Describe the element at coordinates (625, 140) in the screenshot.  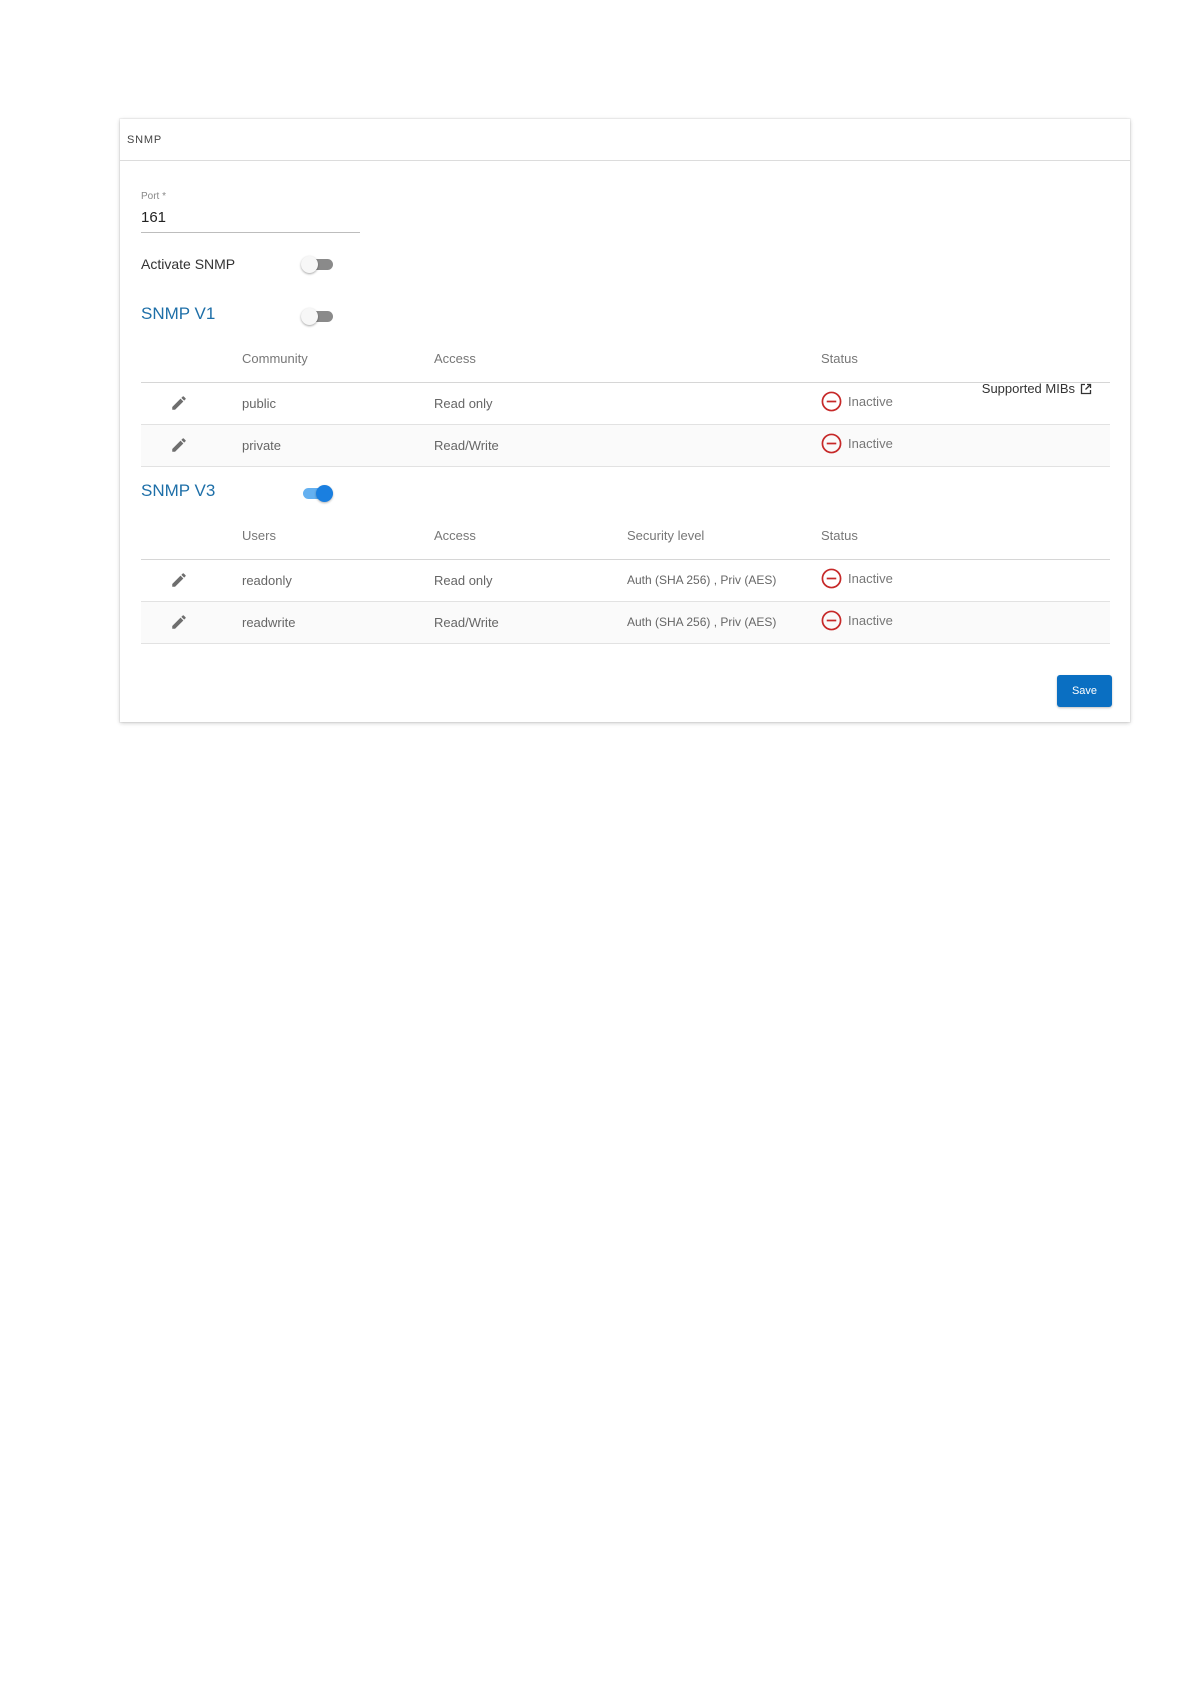
I see `card-header: SNMP` at that location.